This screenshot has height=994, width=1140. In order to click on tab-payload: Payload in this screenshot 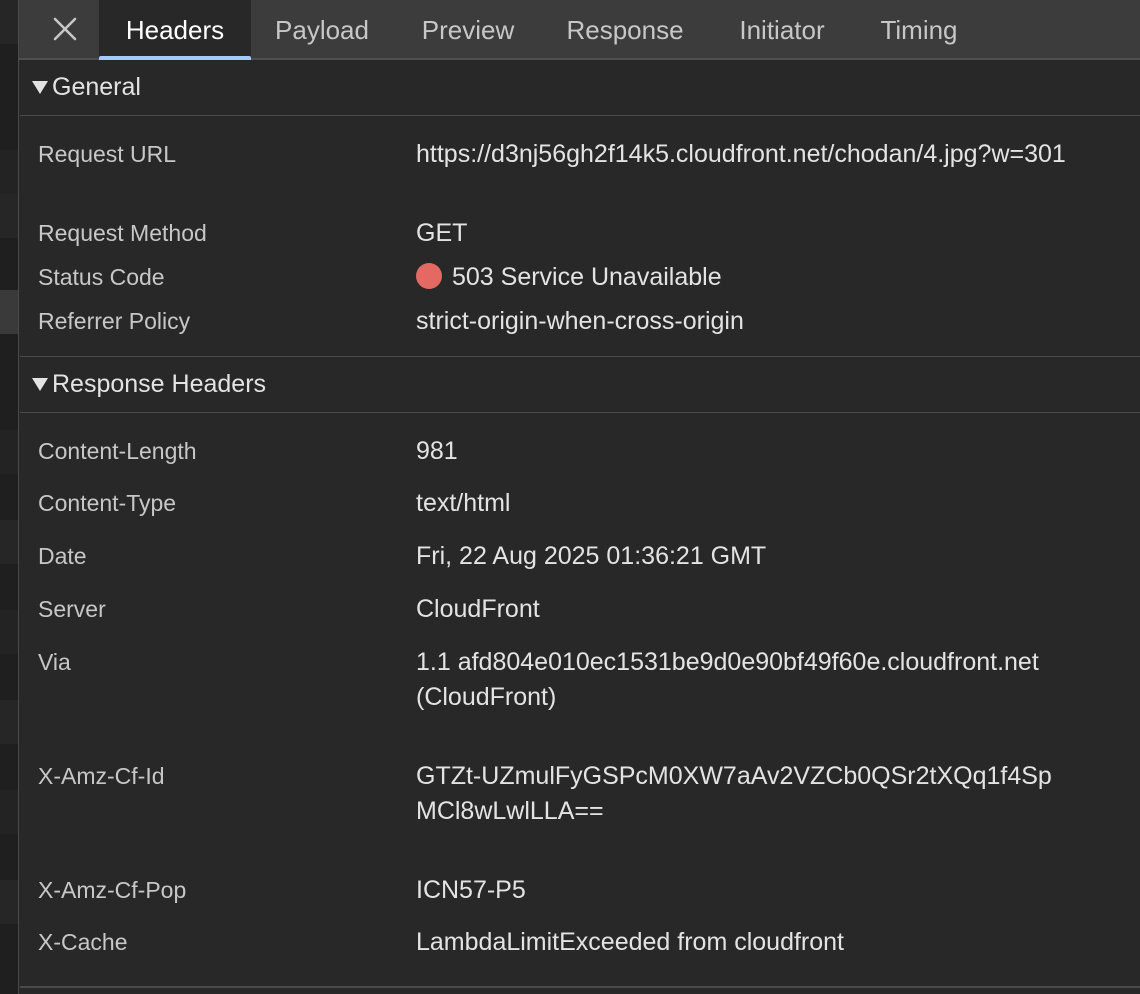, I will do `click(322, 29)`.